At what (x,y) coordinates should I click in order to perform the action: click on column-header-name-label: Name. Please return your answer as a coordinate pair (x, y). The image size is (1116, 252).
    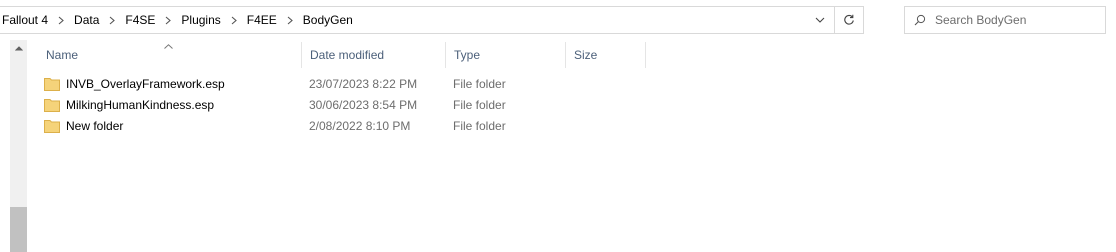
    Looking at the image, I should click on (62, 55).